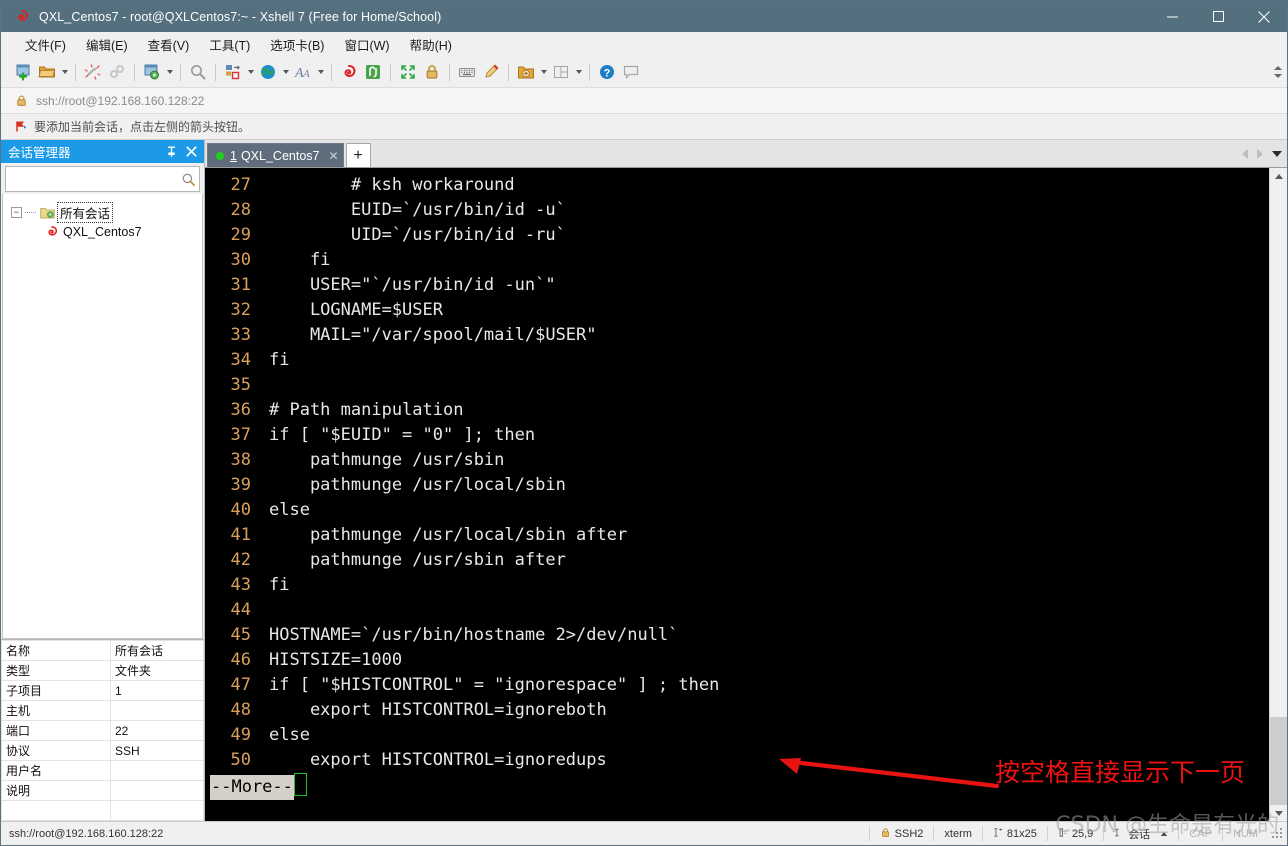 This screenshot has height=846, width=1288. I want to click on status-session: 会话, so click(1141, 833).